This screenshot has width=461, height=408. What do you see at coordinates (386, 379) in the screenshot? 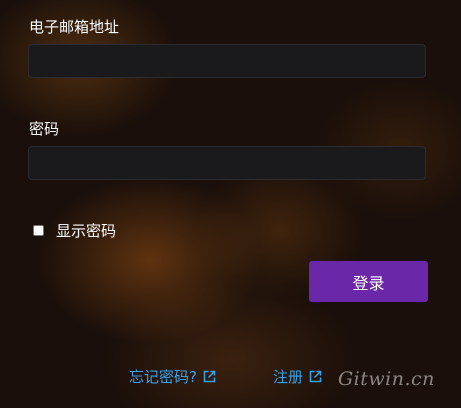
I see `watermark: Gitwin.cn` at bounding box center [386, 379].